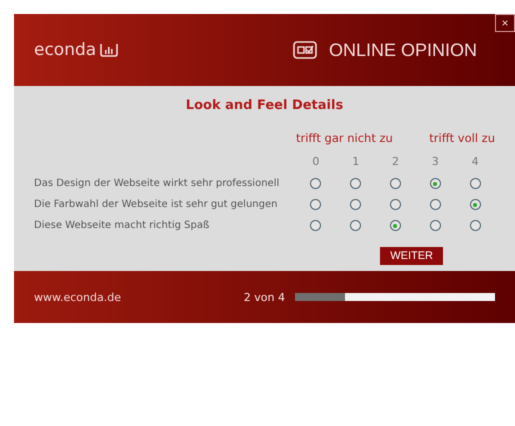 The height and width of the screenshot is (426, 515). I want to click on section-heading: Look and Feel Details, so click(264, 105).